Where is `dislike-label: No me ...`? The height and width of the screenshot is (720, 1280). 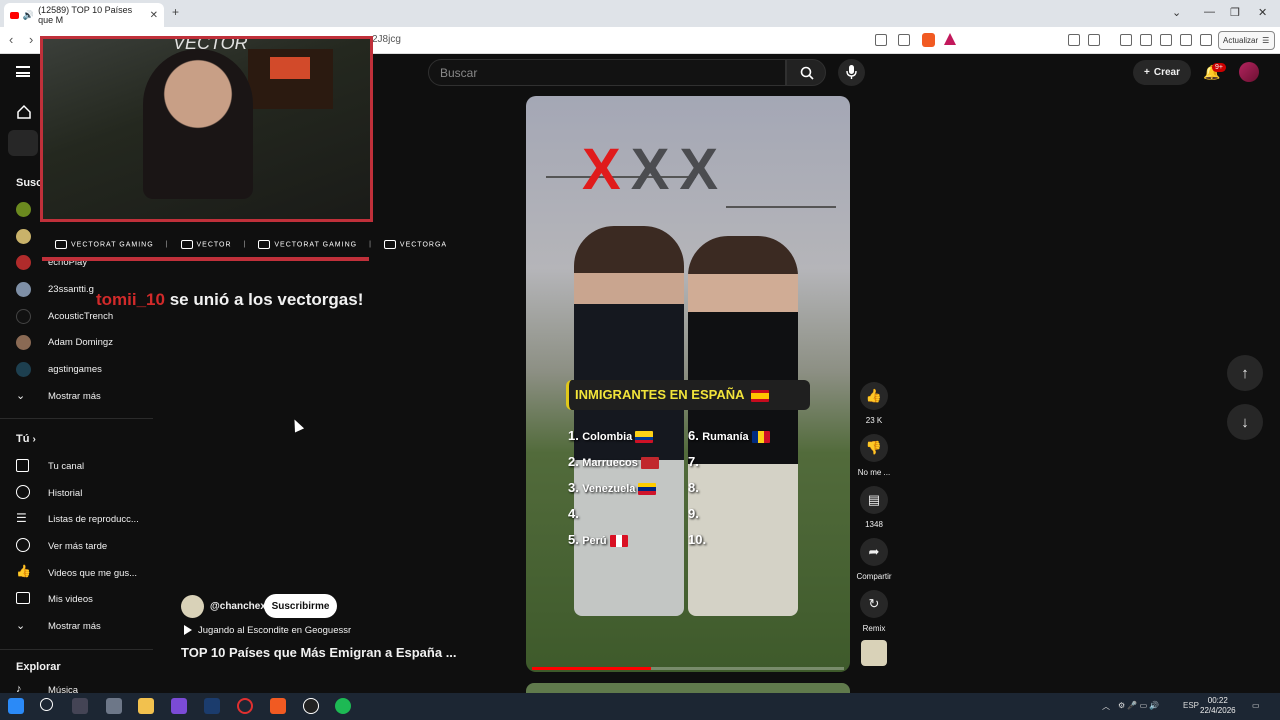
dislike-label: No me ... is located at coordinates (874, 472).